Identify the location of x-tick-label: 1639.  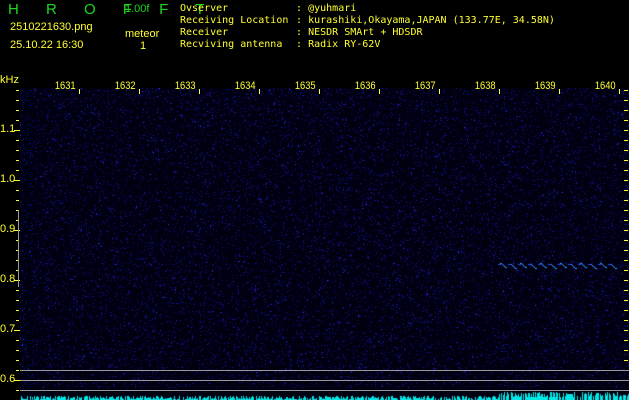
(545, 86).